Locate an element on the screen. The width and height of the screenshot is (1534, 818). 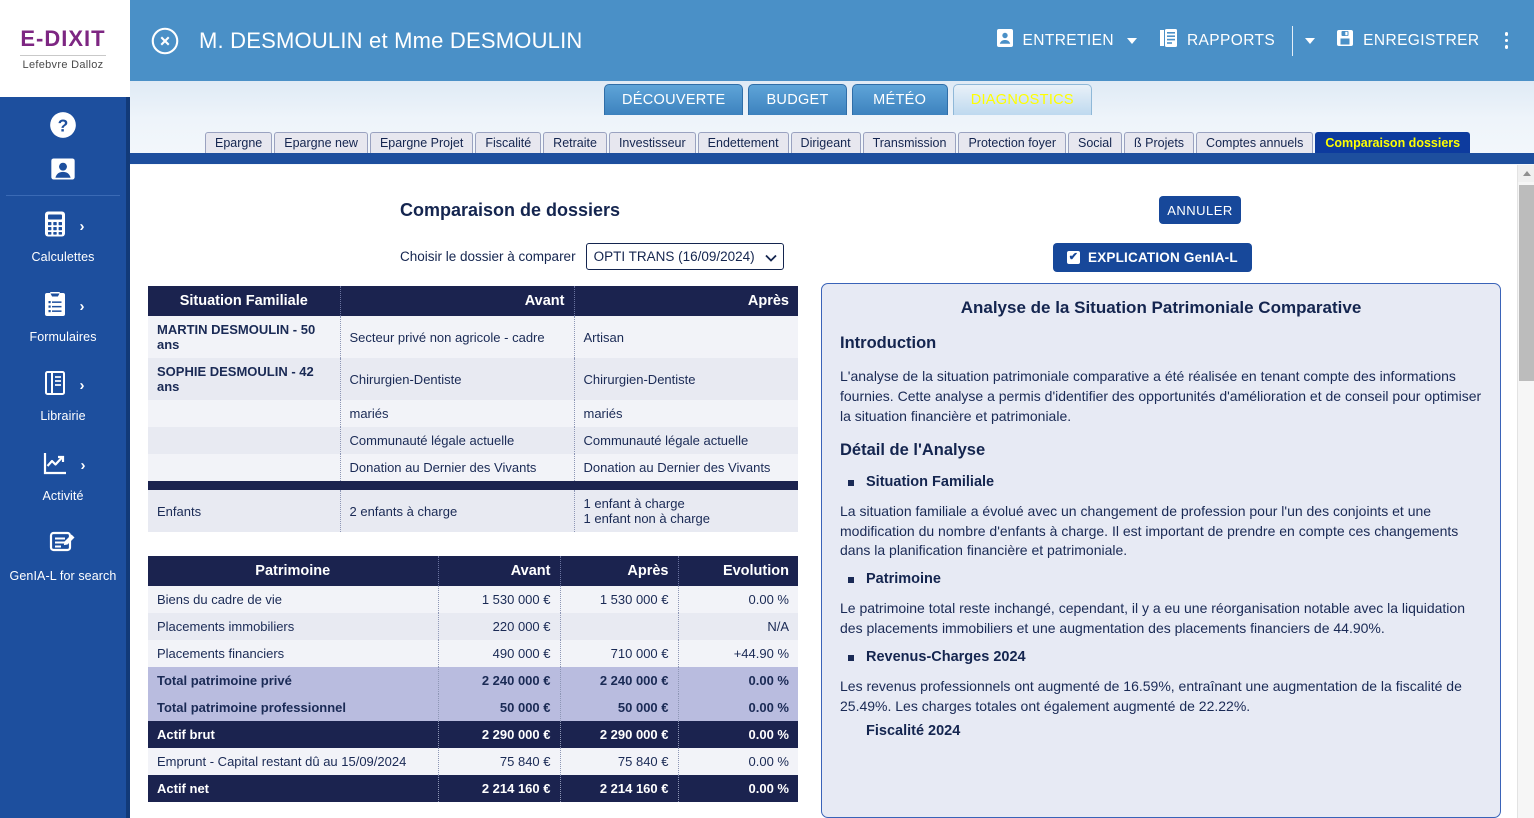
more-options-icon is located at coordinates (1506, 40).